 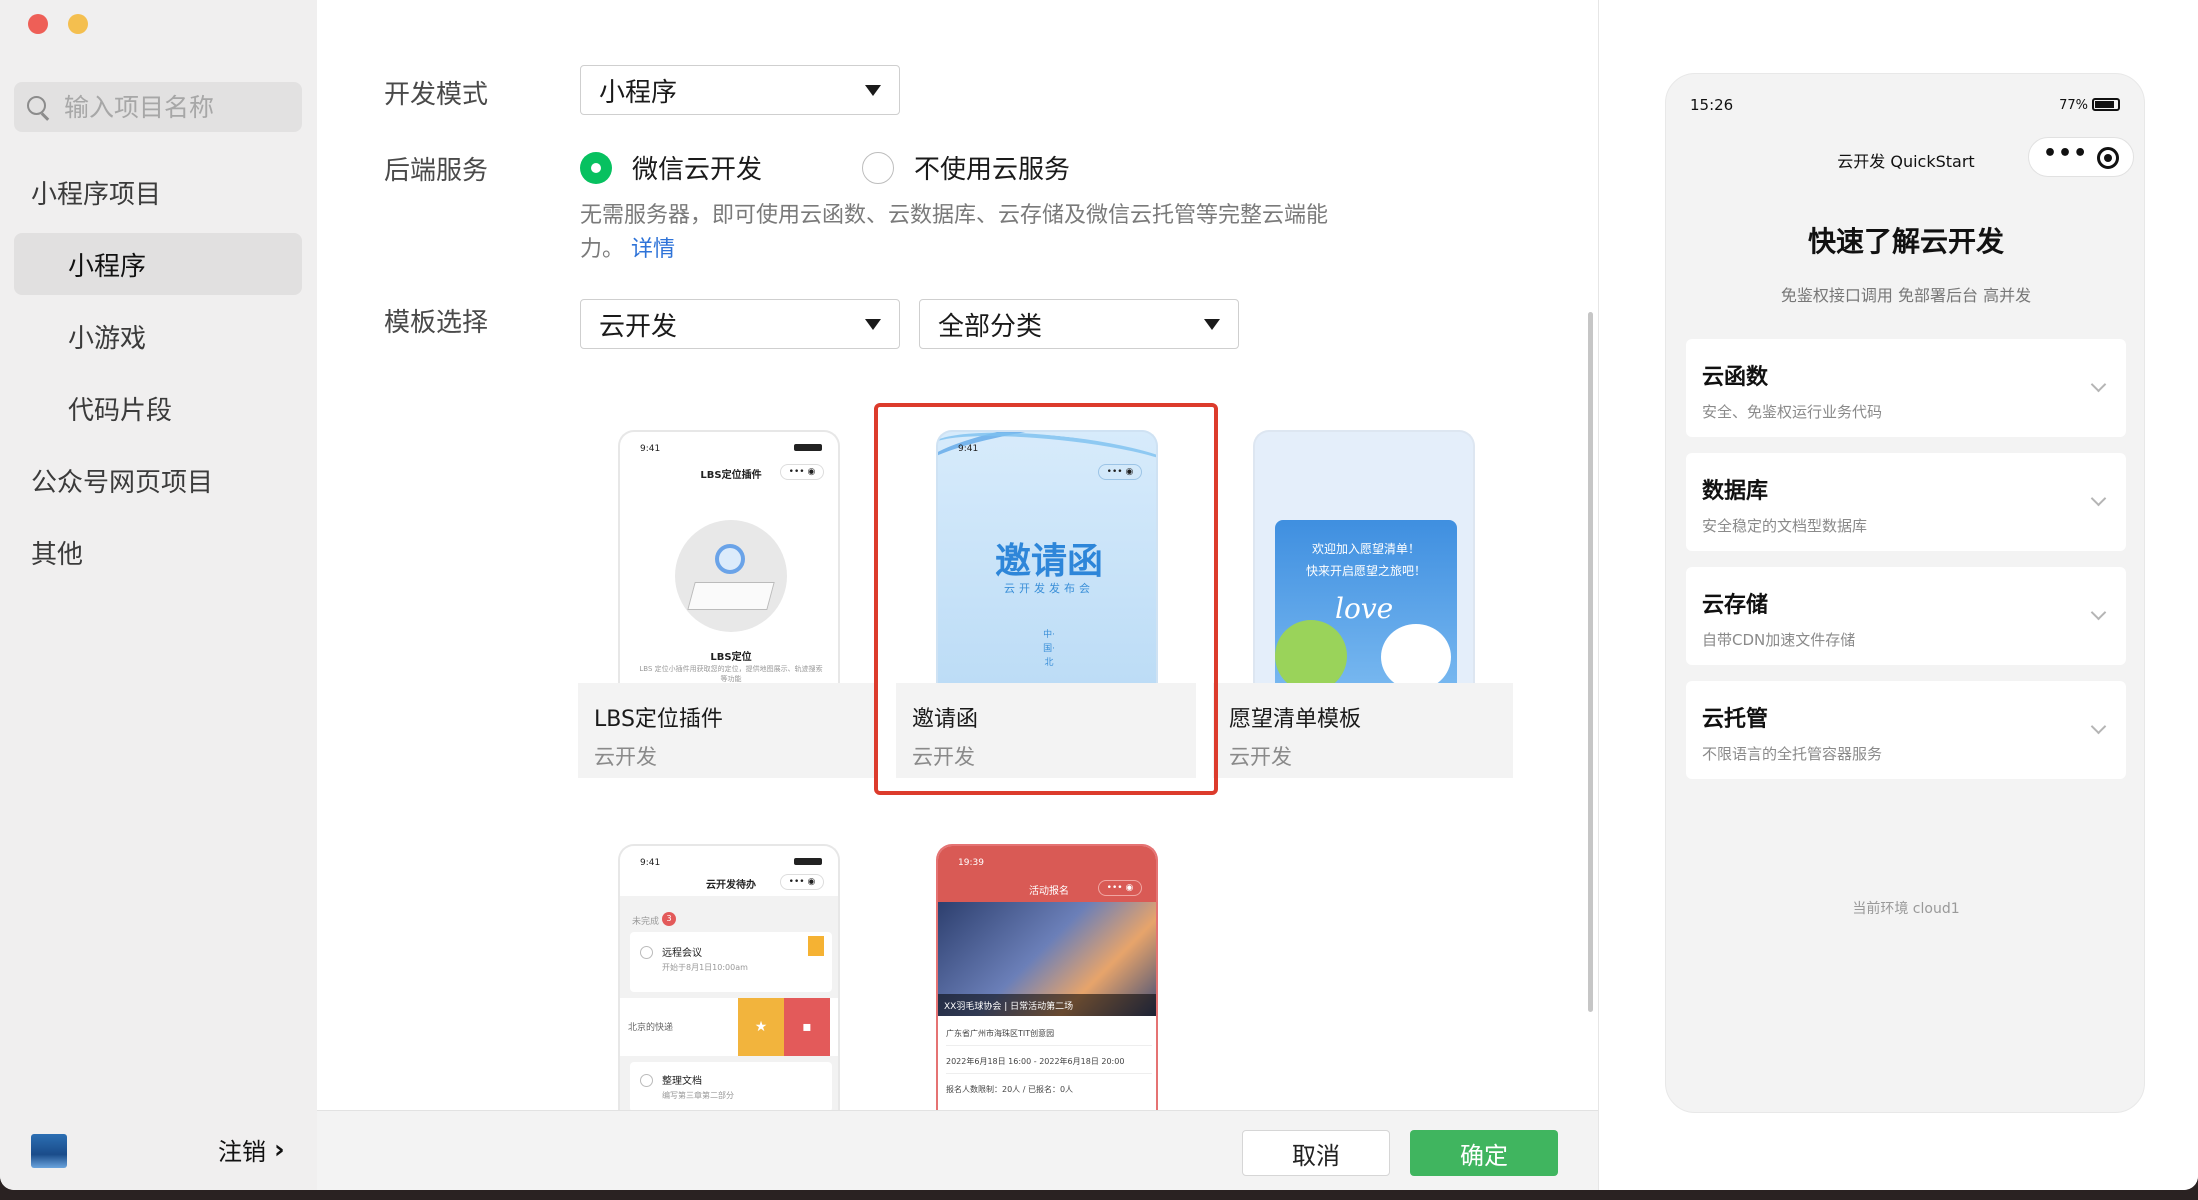 What do you see at coordinates (1735, 605) in the screenshot?
I see `preview-item-title: 云存储` at bounding box center [1735, 605].